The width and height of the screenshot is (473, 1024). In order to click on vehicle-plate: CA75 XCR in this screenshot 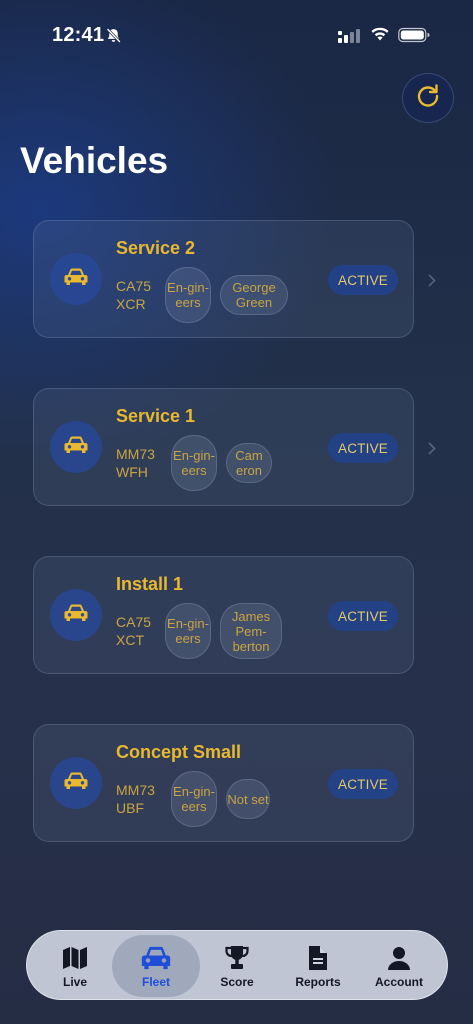, I will do `click(134, 295)`.